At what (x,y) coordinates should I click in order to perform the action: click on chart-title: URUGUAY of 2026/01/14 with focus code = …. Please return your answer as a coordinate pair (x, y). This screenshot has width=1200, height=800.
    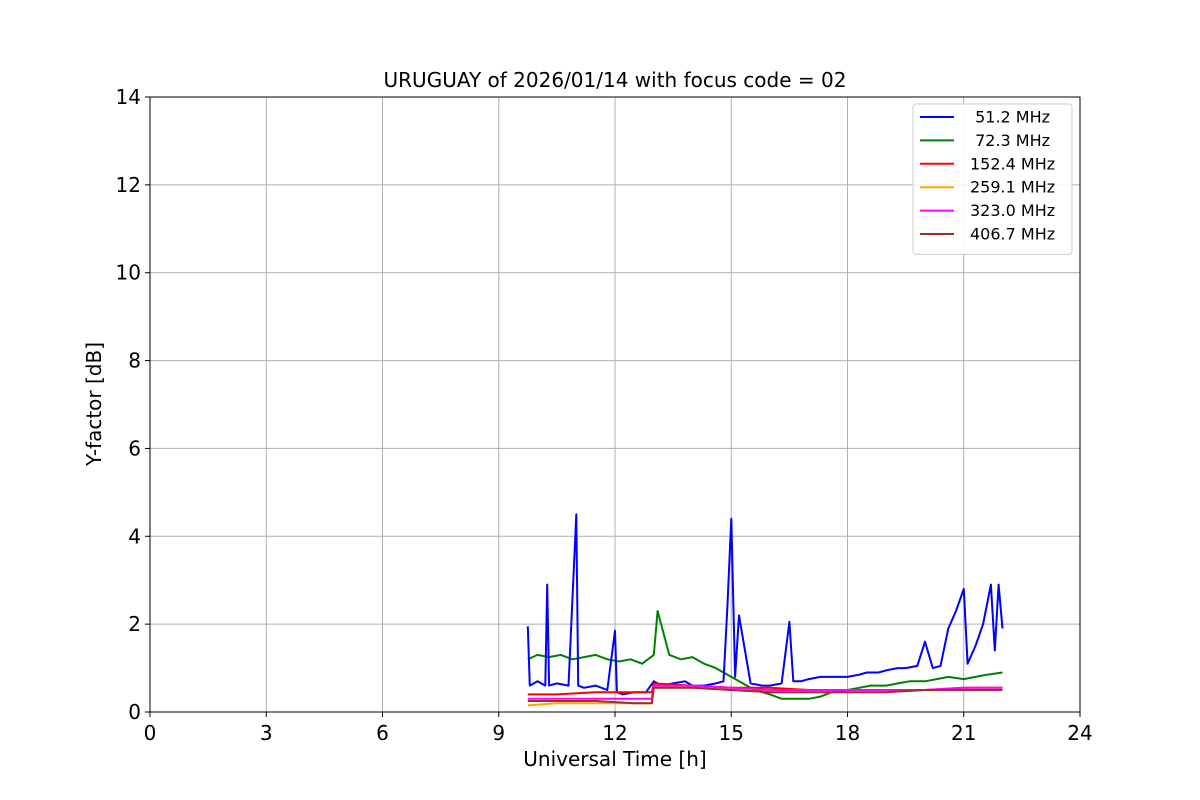
    Looking at the image, I should click on (615, 80).